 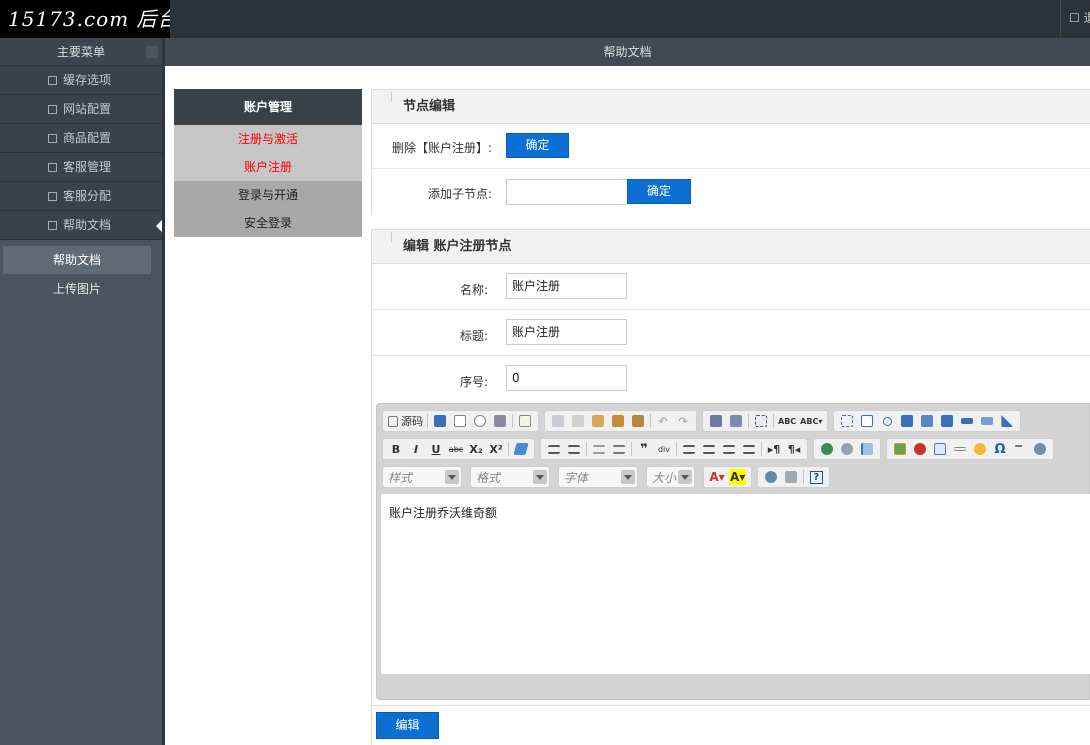 What do you see at coordinates (422, 477) in the screenshot?
I see `style-combo: 样式` at bounding box center [422, 477].